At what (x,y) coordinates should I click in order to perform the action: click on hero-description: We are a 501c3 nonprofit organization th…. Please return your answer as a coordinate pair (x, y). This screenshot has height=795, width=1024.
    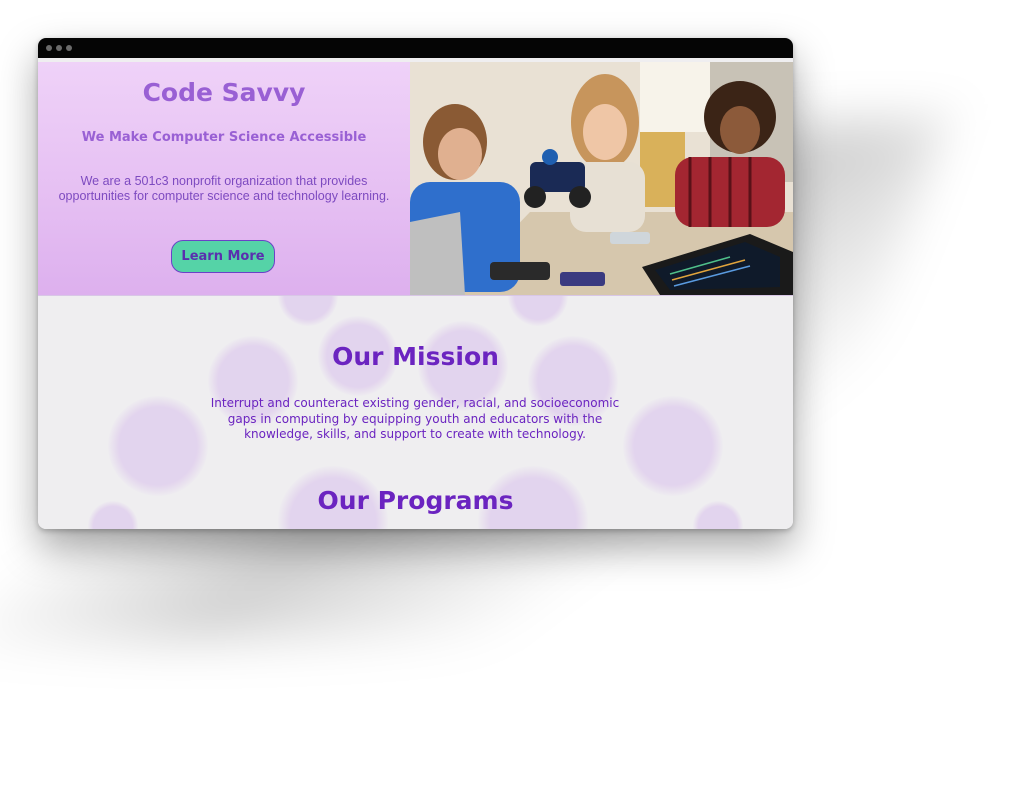
    Looking at the image, I should click on (224, 188).